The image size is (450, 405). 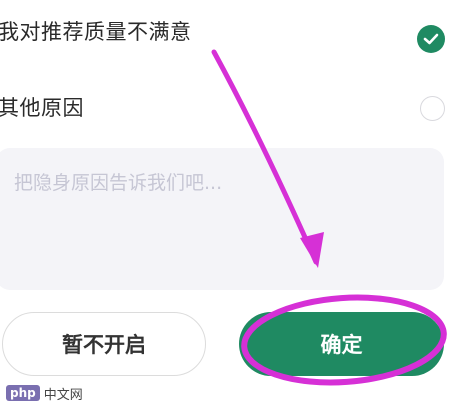 I want to click on checkbox-checked-icon, so click(x=431, y=39).